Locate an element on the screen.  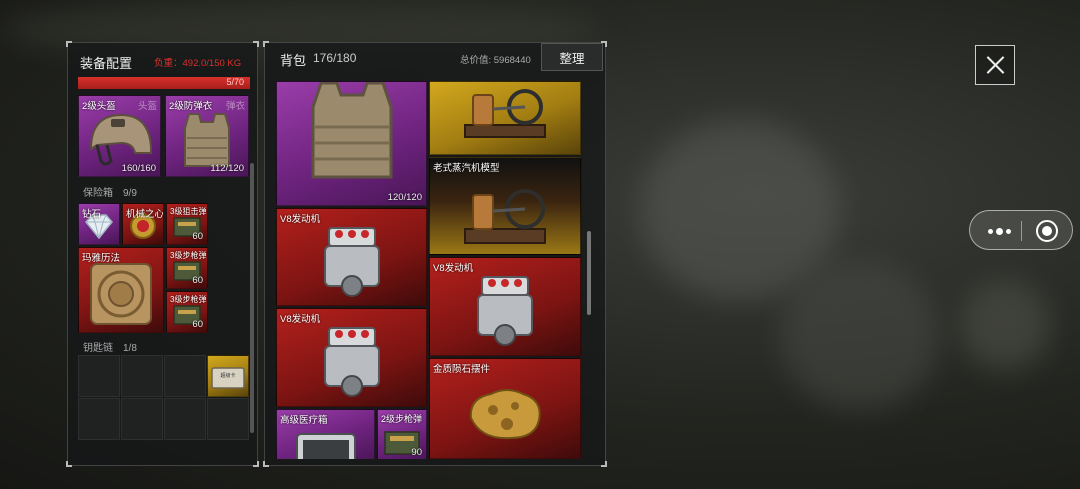
gold-meteorite-icon is located at coordinates (505, 414).